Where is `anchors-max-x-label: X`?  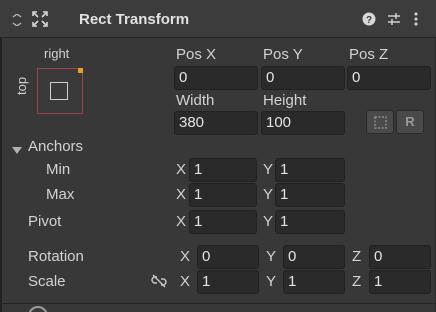
anchors-max-x-label: X is located at coordinates (181, 195).